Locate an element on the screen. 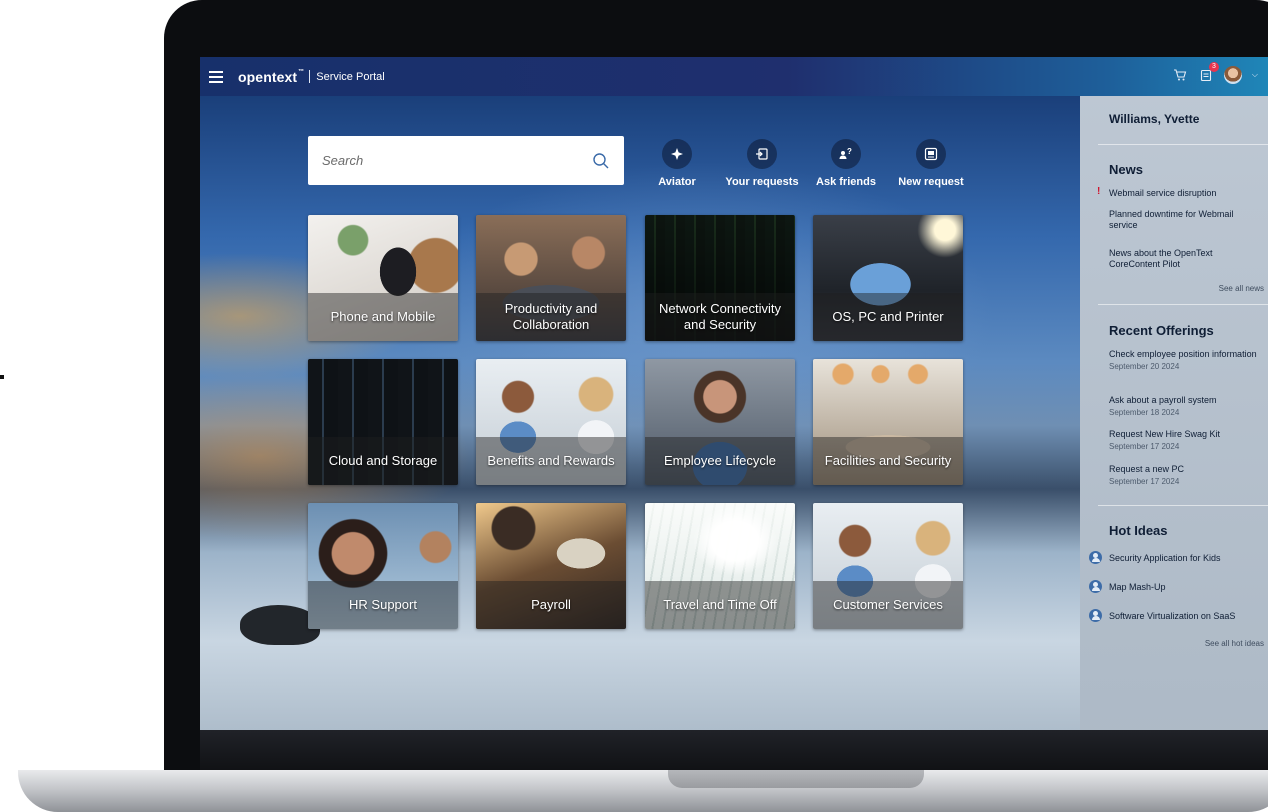 The height and width of the screenshot is (812, 1268). offering-title: Request a new PC is located at coordinates (1147, 469).